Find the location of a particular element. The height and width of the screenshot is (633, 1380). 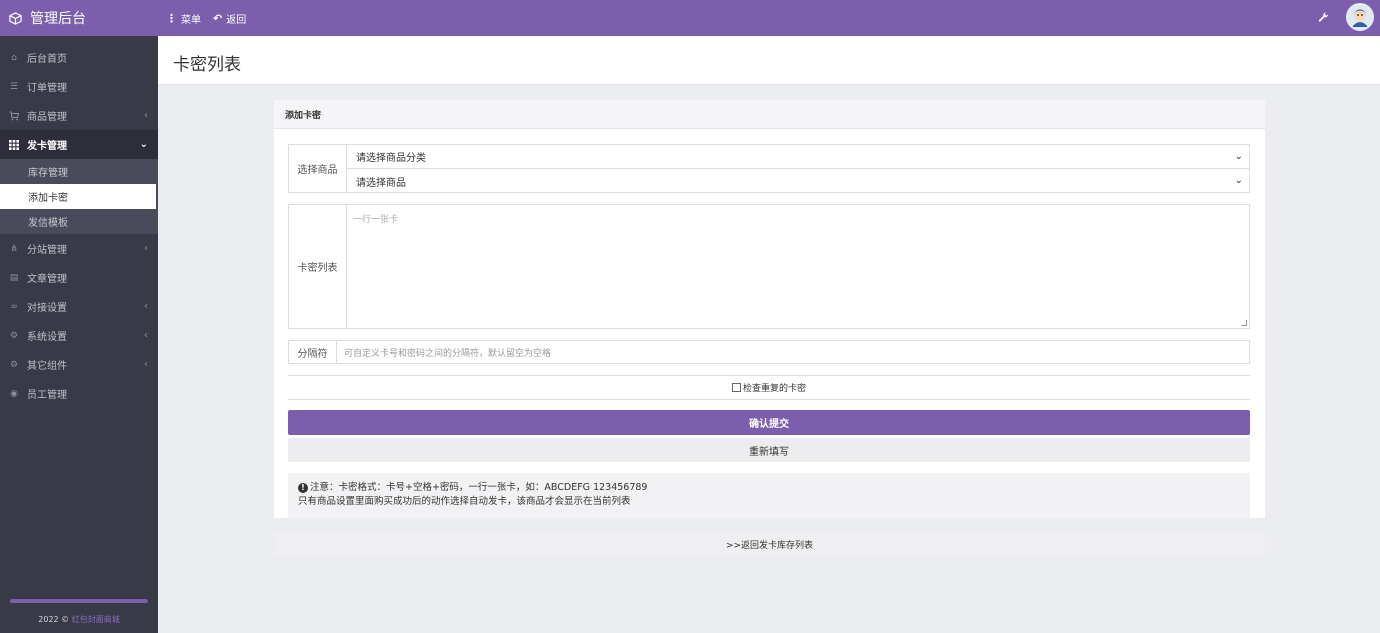

category-select-value: 请选择商品分类 is located at coordinates (391, 158).